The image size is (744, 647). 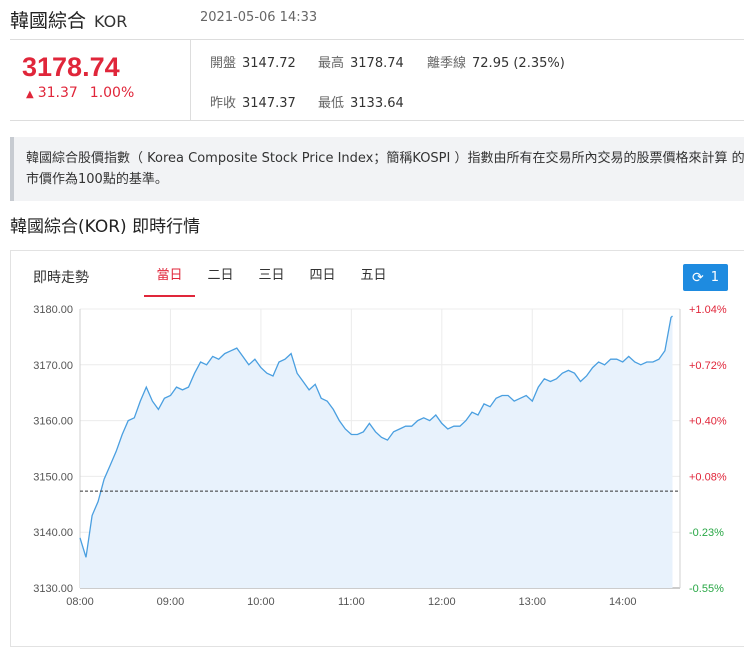 What do you see at coordinates (708, 422) in the screenshot?
I see `right-tick-label: +0.40%` at bounding box center [708, 422].